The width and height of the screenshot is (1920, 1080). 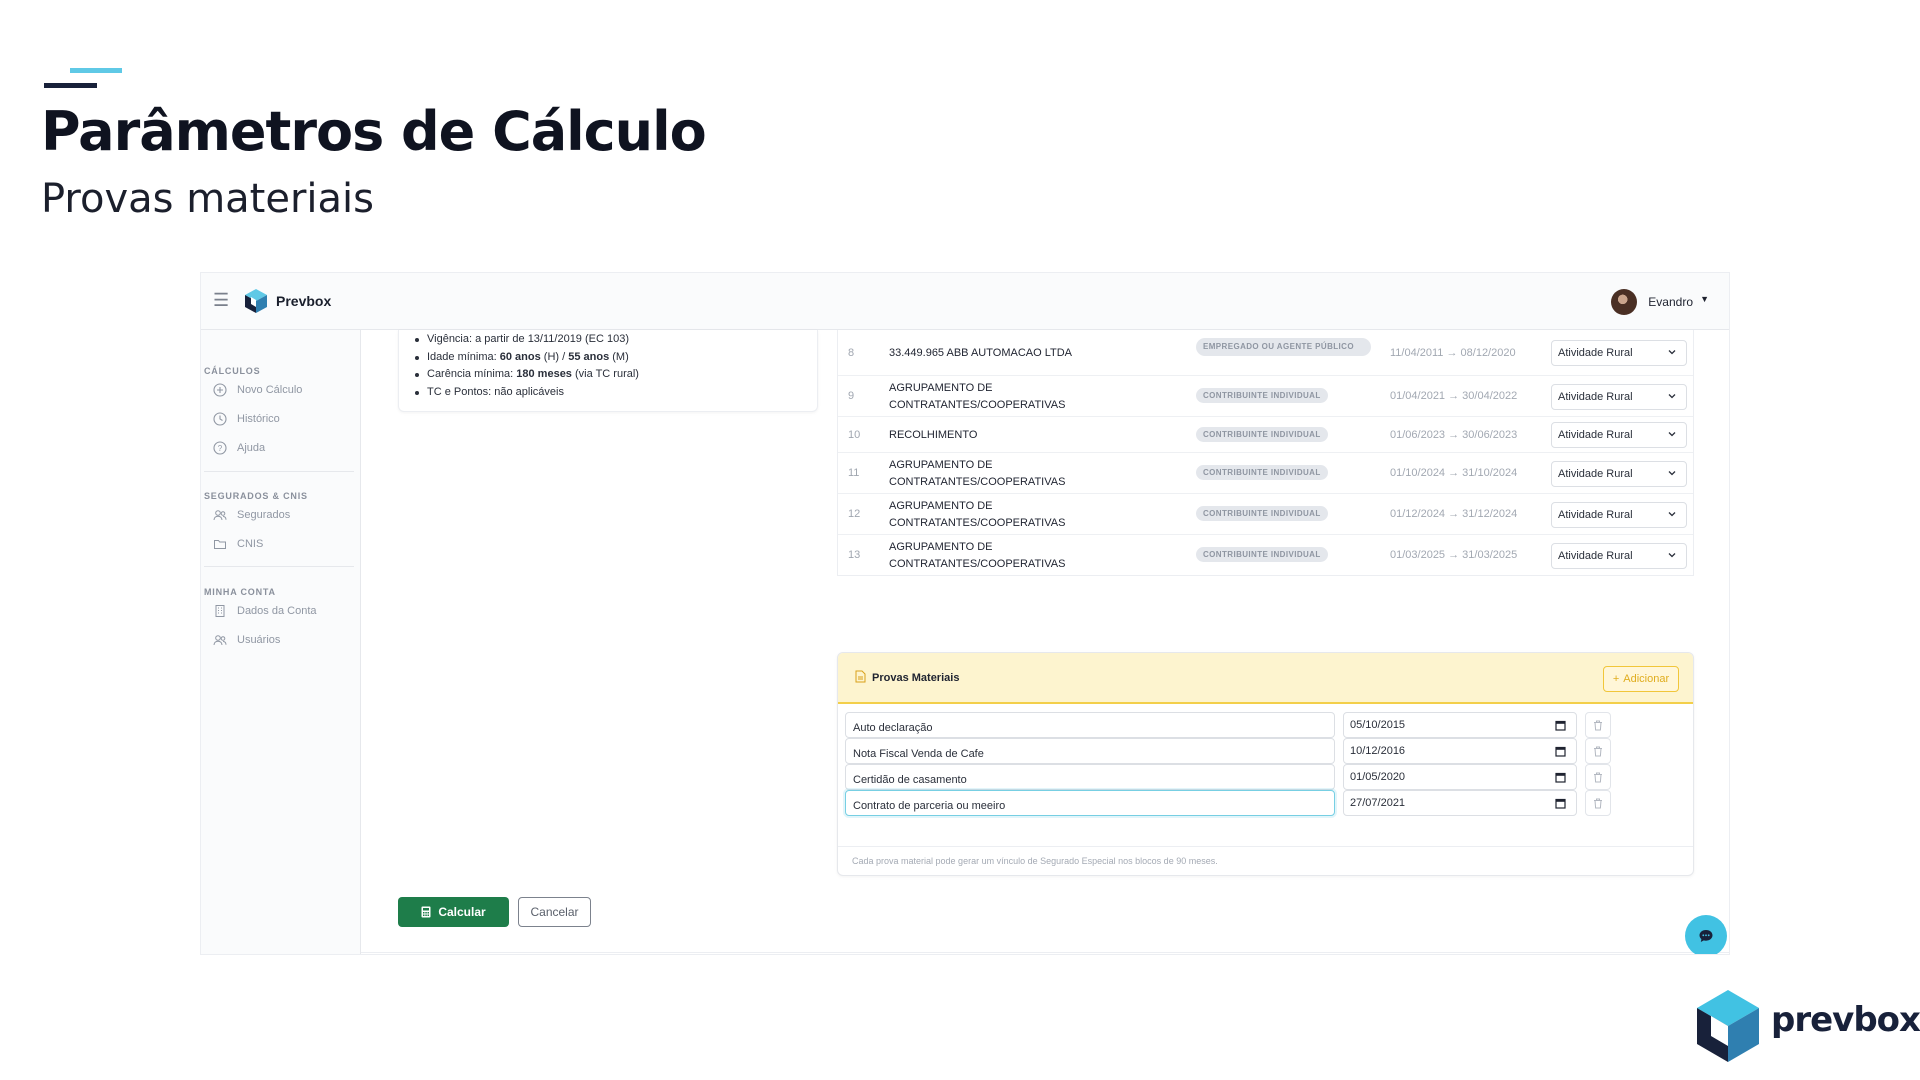 What do you see at coordinates (1704, 299) in the screenshot?
I see `caret-down-icon: ▼` at bounding box center [1704, 299].